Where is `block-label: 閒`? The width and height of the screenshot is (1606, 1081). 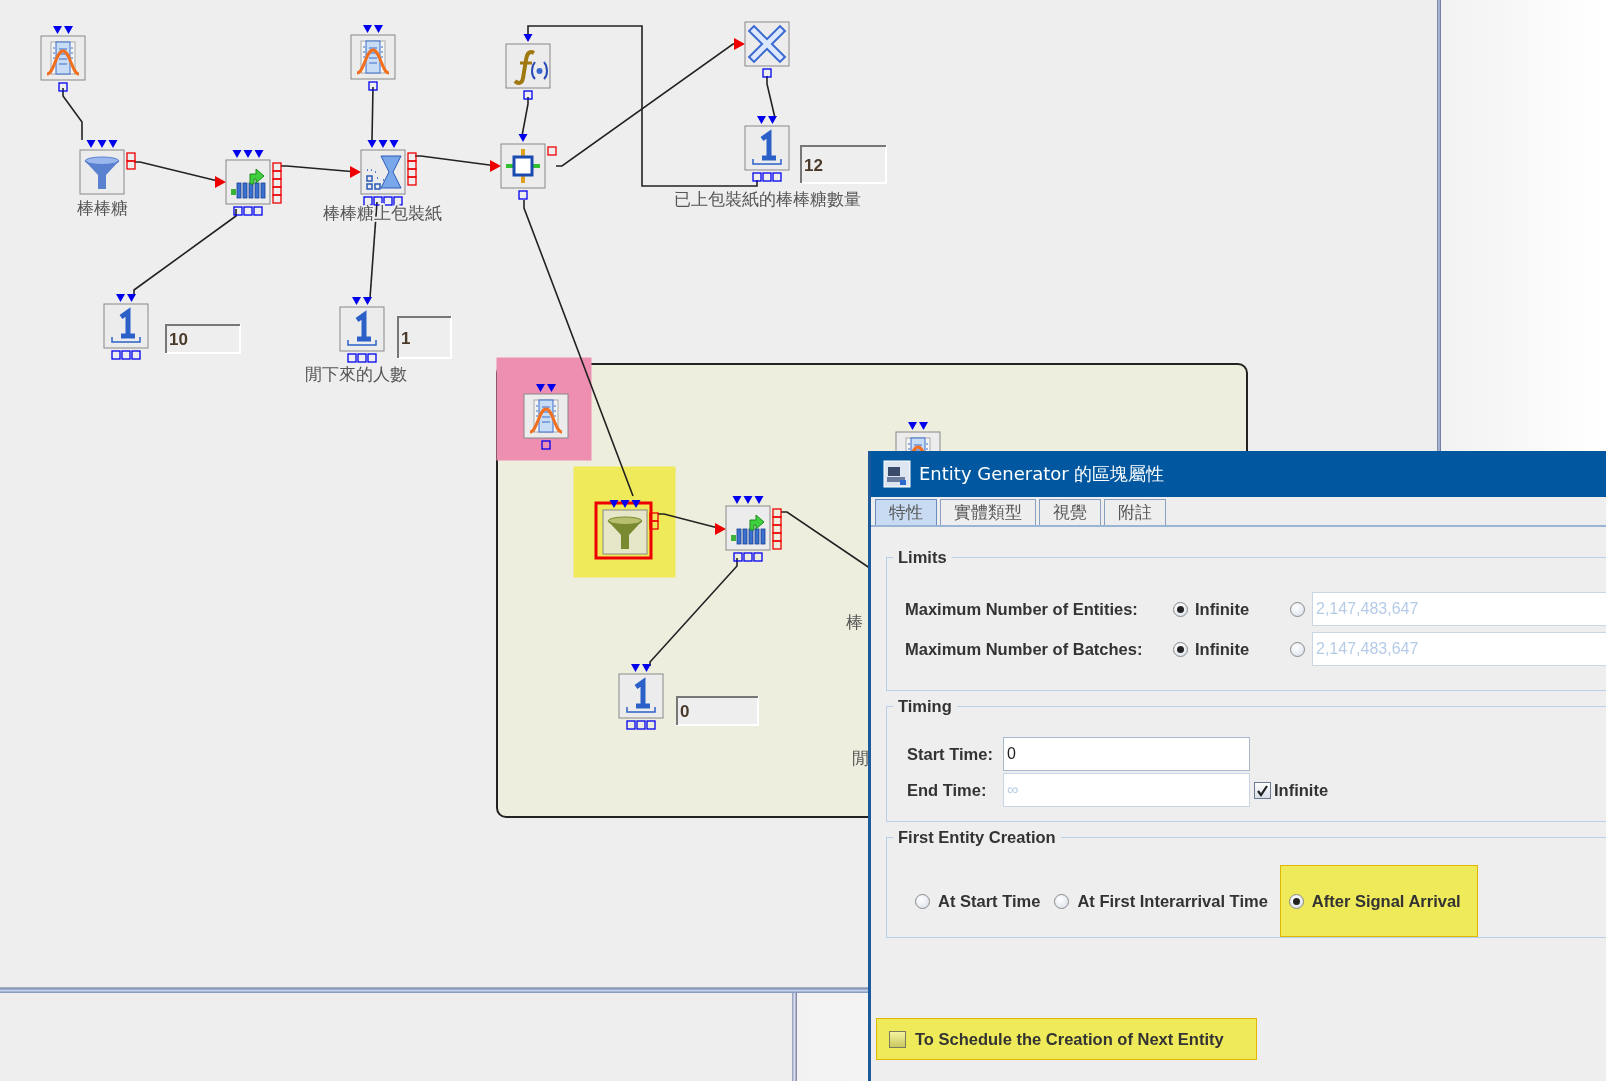 block-label: 閒 is located at coordinates (860, 758).